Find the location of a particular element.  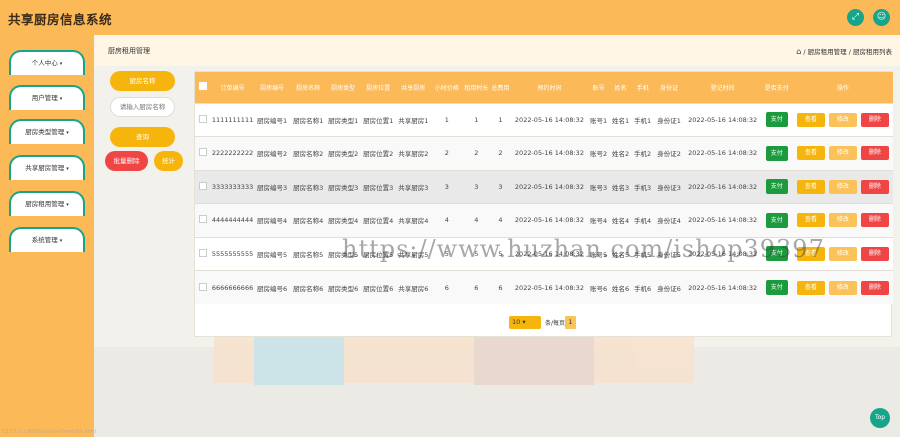

page-size-label: 条/每页 is located at coordinates (555, 323).